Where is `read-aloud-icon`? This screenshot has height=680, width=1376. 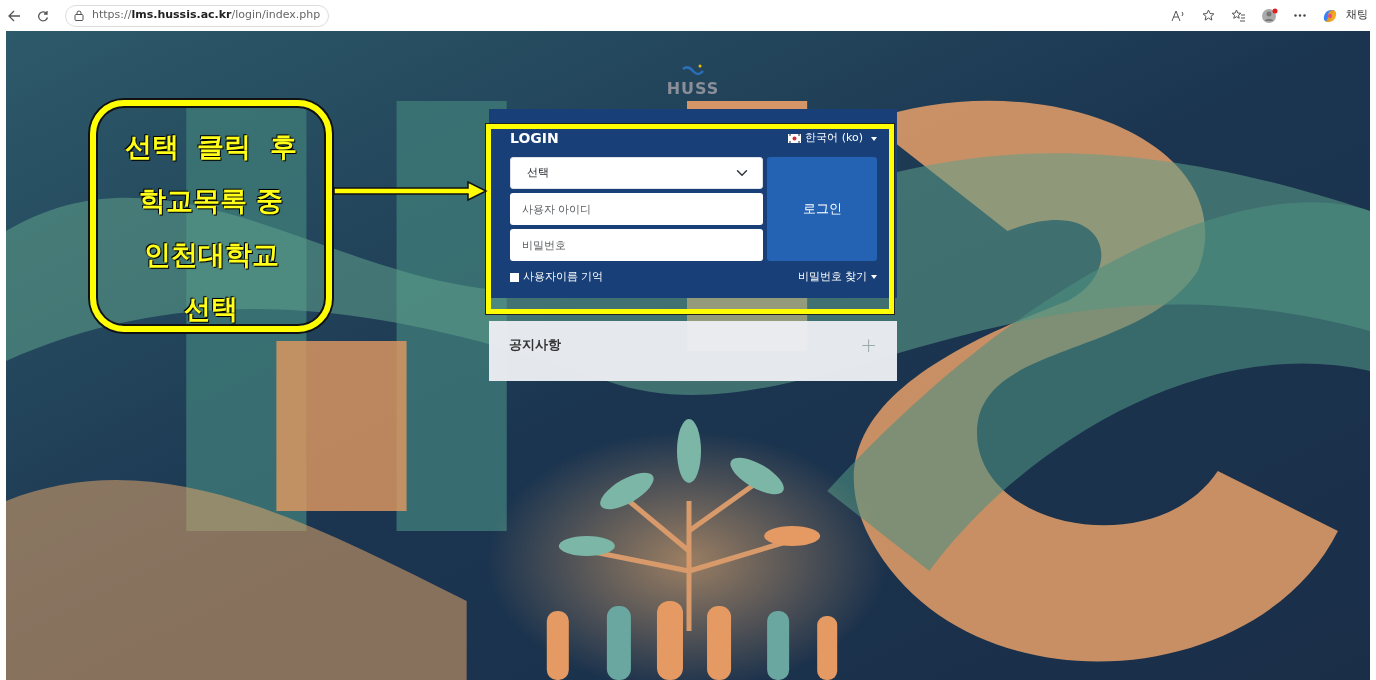 read-aloud-icon is located at coordinates (1178, 15).